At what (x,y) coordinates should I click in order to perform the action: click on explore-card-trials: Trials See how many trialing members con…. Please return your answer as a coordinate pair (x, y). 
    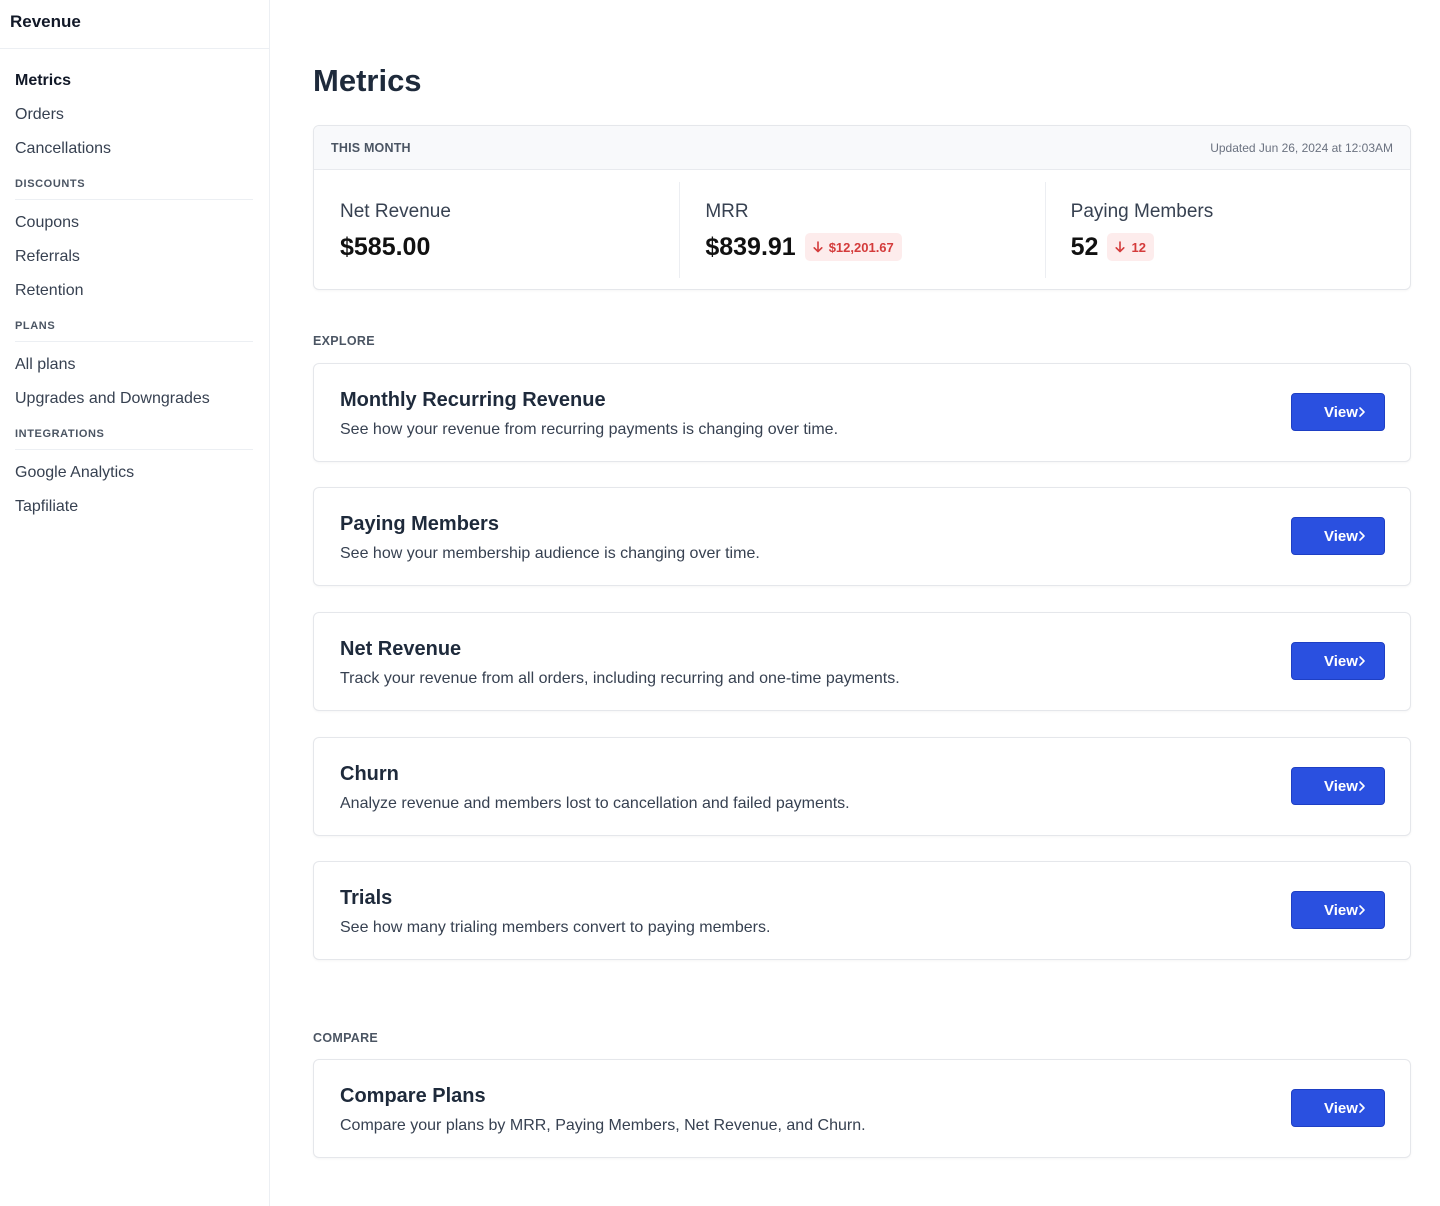
    Looking at the image, I should click on (862, 910).